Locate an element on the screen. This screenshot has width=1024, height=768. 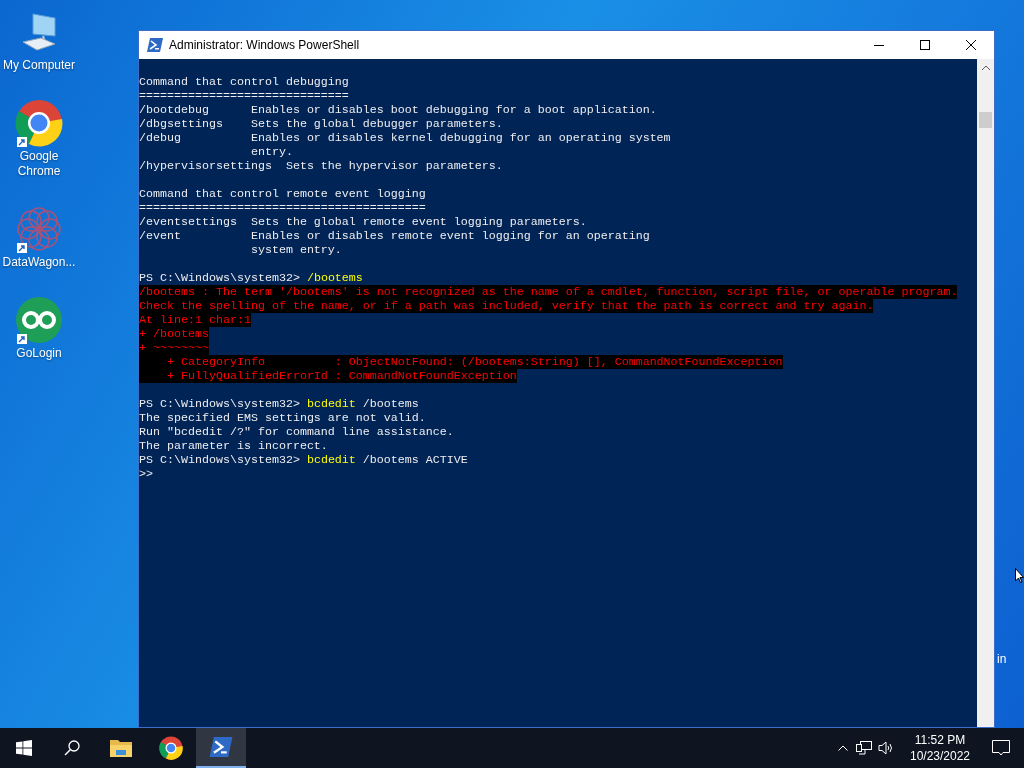
taskbar-app-button is located at coordinates (221, 748).